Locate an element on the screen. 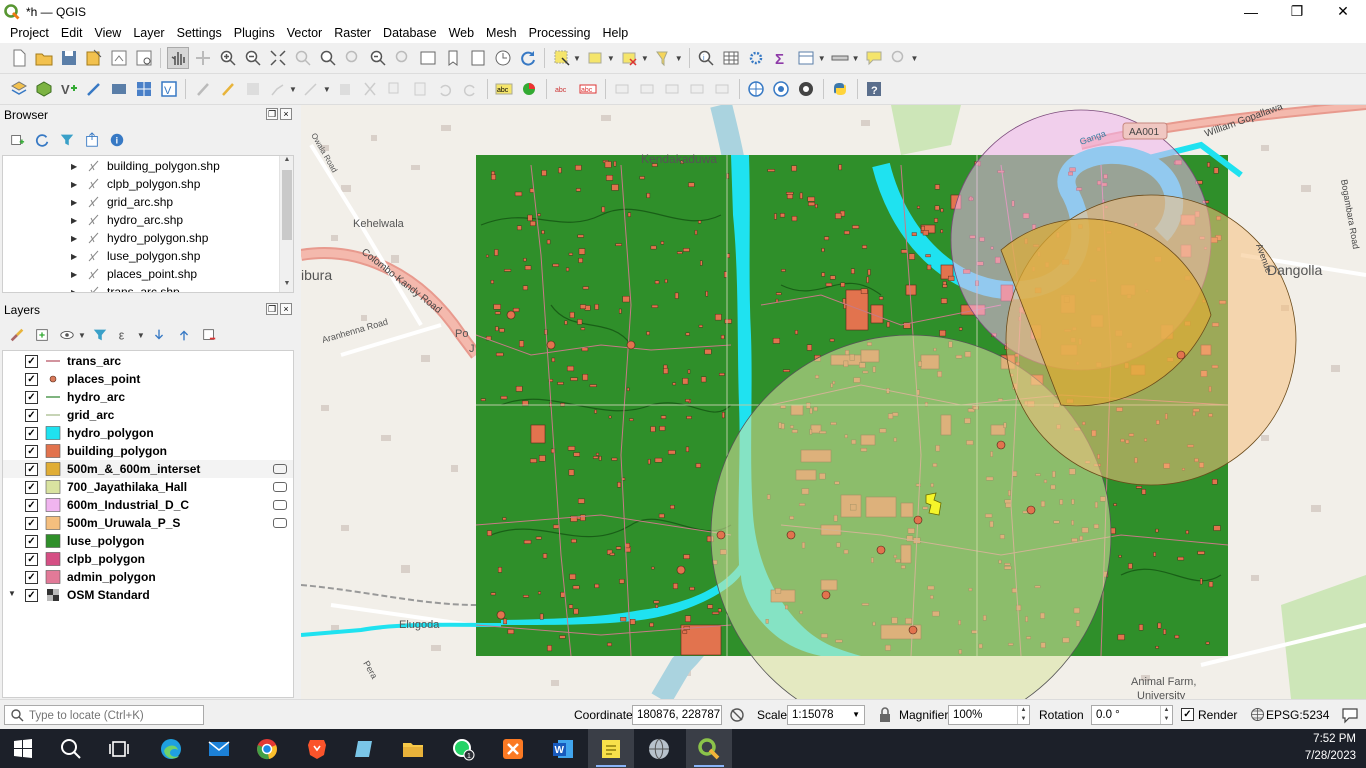  layout-manager-icon is located at coordinates (144, 58).